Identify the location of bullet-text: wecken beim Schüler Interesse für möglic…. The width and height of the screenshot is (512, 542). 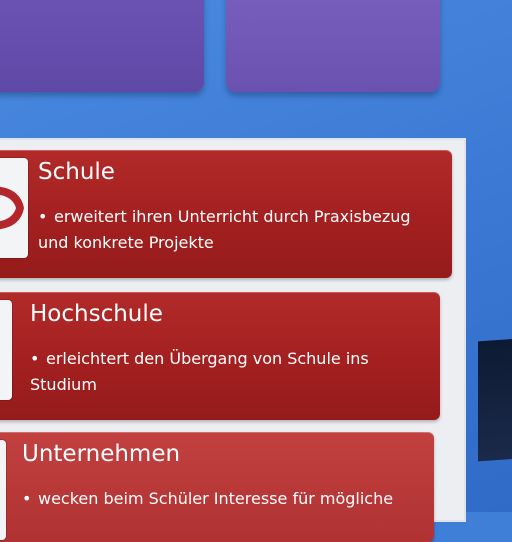
(216, 498).